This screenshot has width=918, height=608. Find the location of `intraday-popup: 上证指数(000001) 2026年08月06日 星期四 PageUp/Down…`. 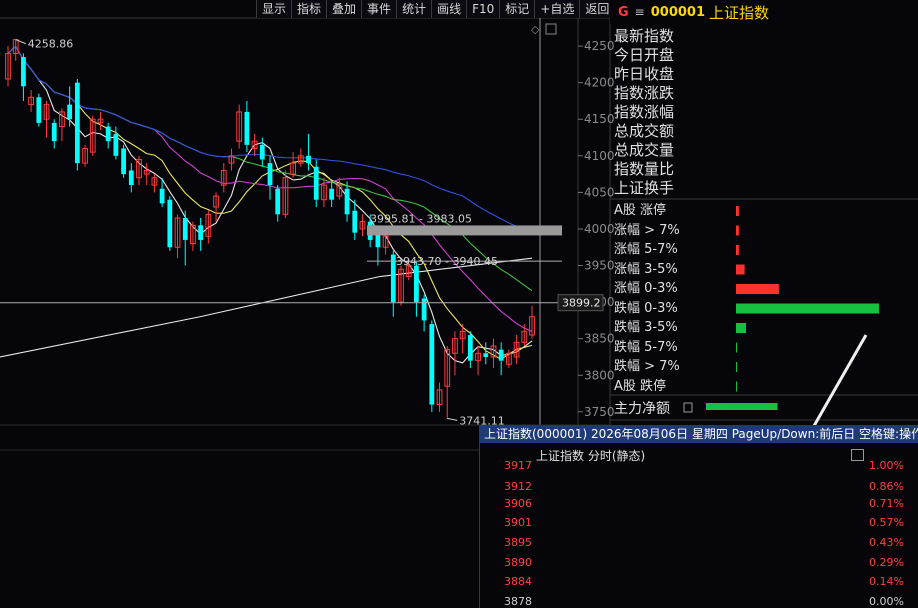

intraday-popup: 上证指数(000001) 2026年08月06日 星期四 PageUp/Down… is located at coordinates (698, 516).